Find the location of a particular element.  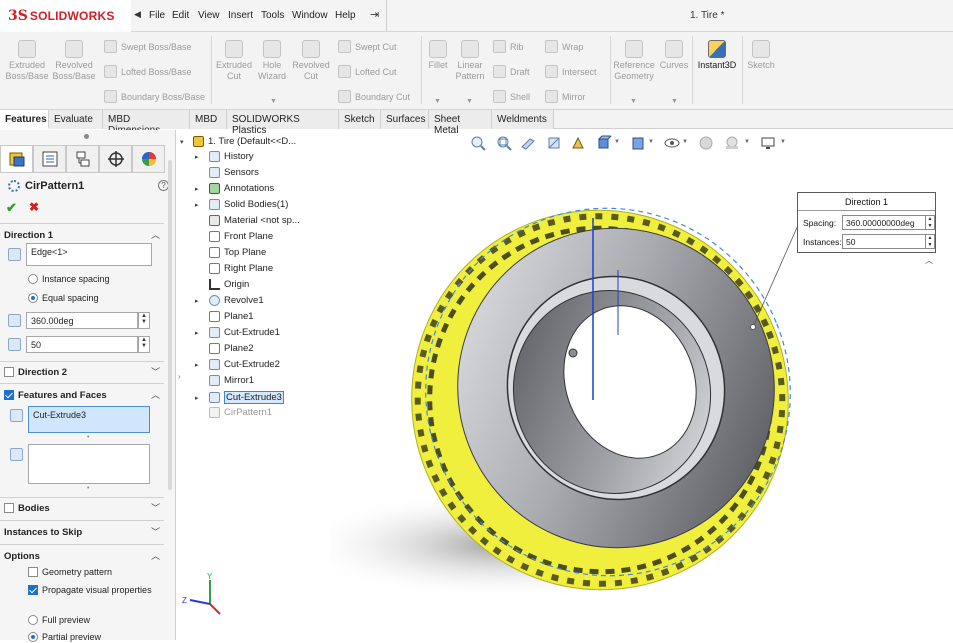

callout-collapse-icon: ︿ is located at coordinates (929, 260).